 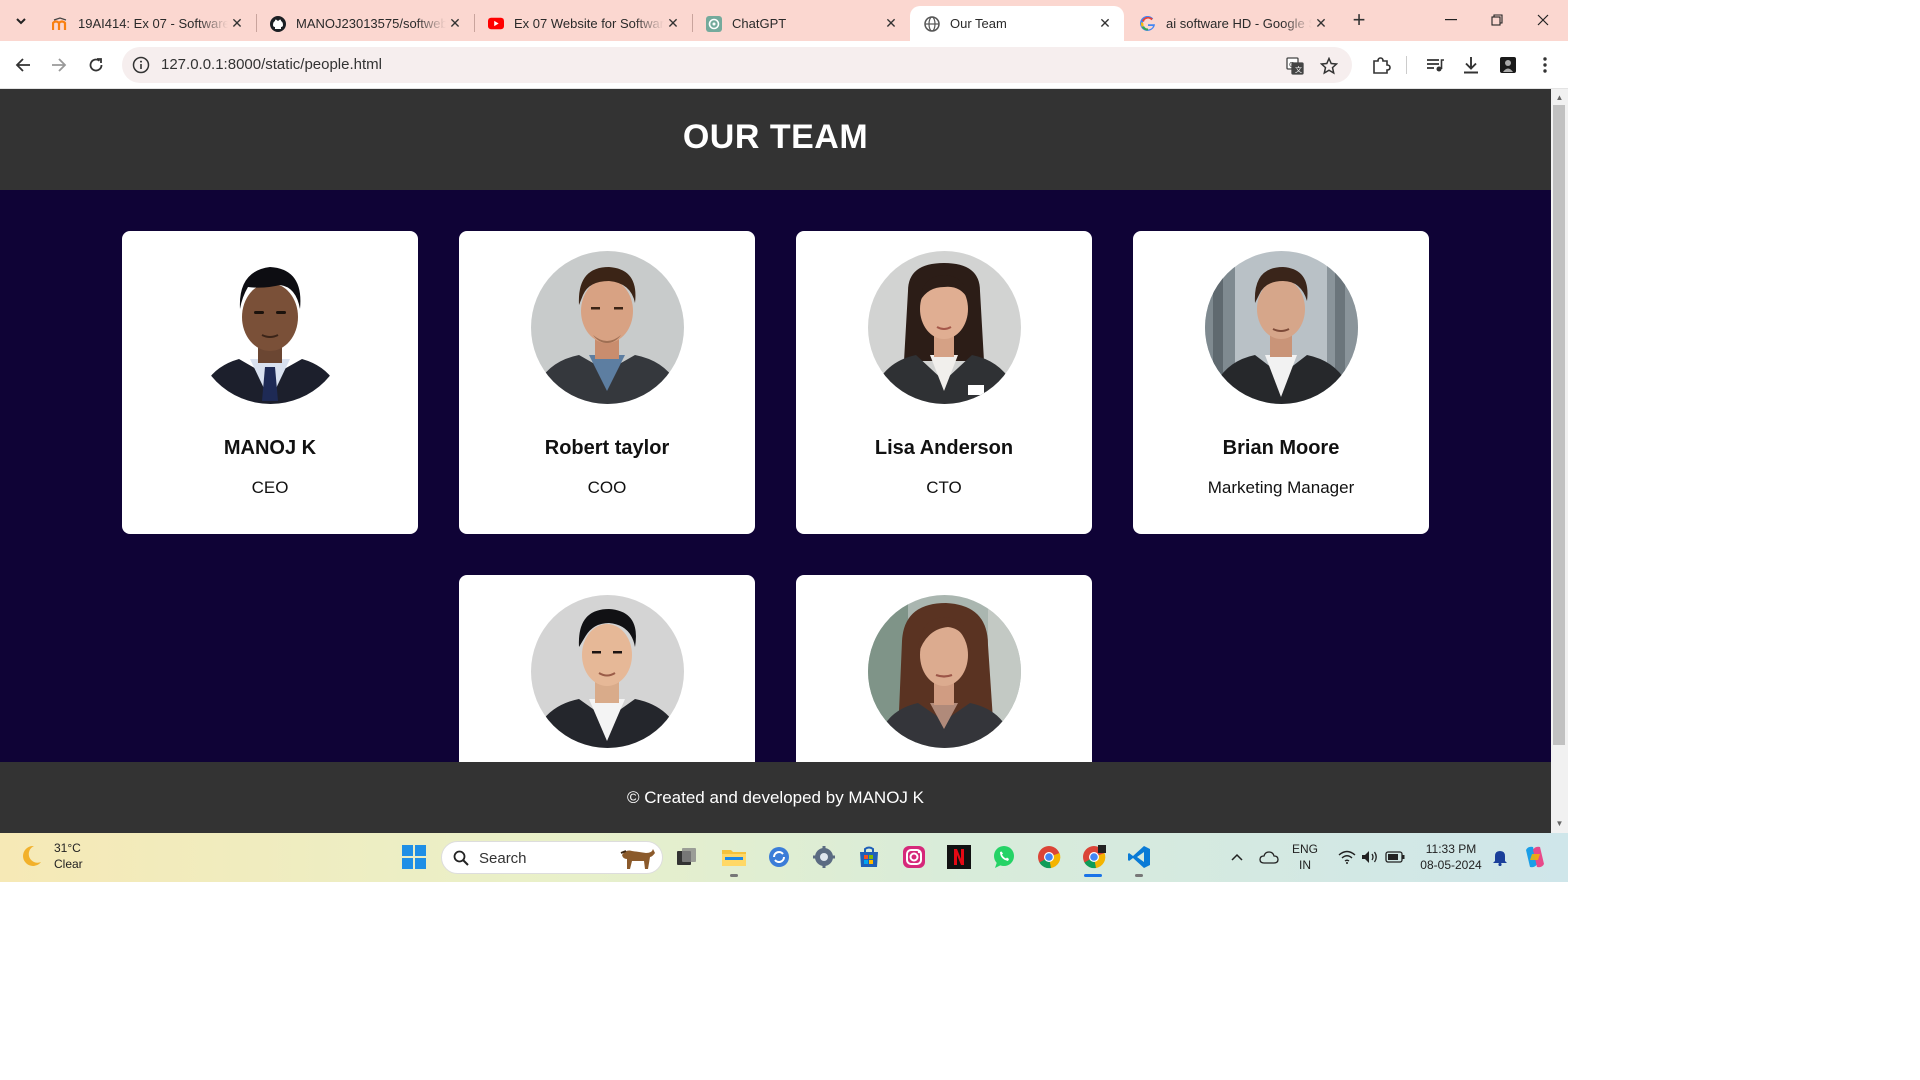 What do you see at coordinates (607, 448) in the screenshot?
I see `member-name: Robert taylor` at bounding box center [607, 448].